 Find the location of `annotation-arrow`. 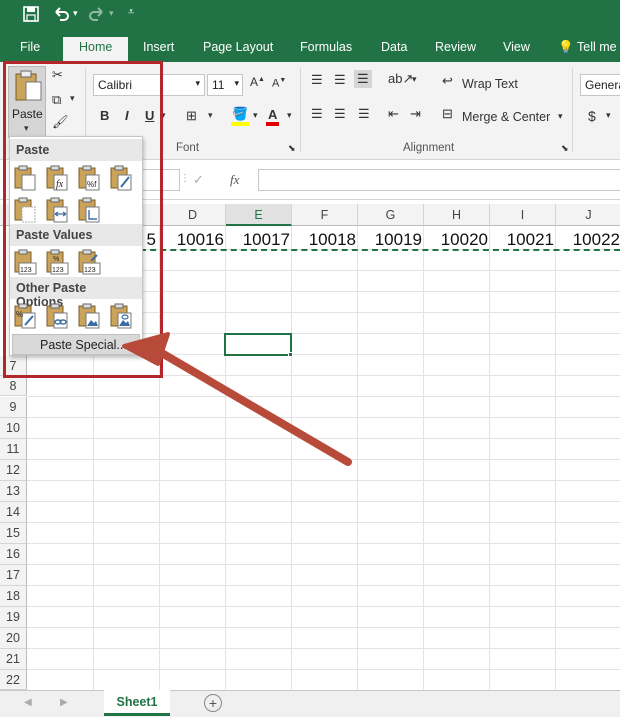

annotation-arrow is located at coordinates (237, 399).